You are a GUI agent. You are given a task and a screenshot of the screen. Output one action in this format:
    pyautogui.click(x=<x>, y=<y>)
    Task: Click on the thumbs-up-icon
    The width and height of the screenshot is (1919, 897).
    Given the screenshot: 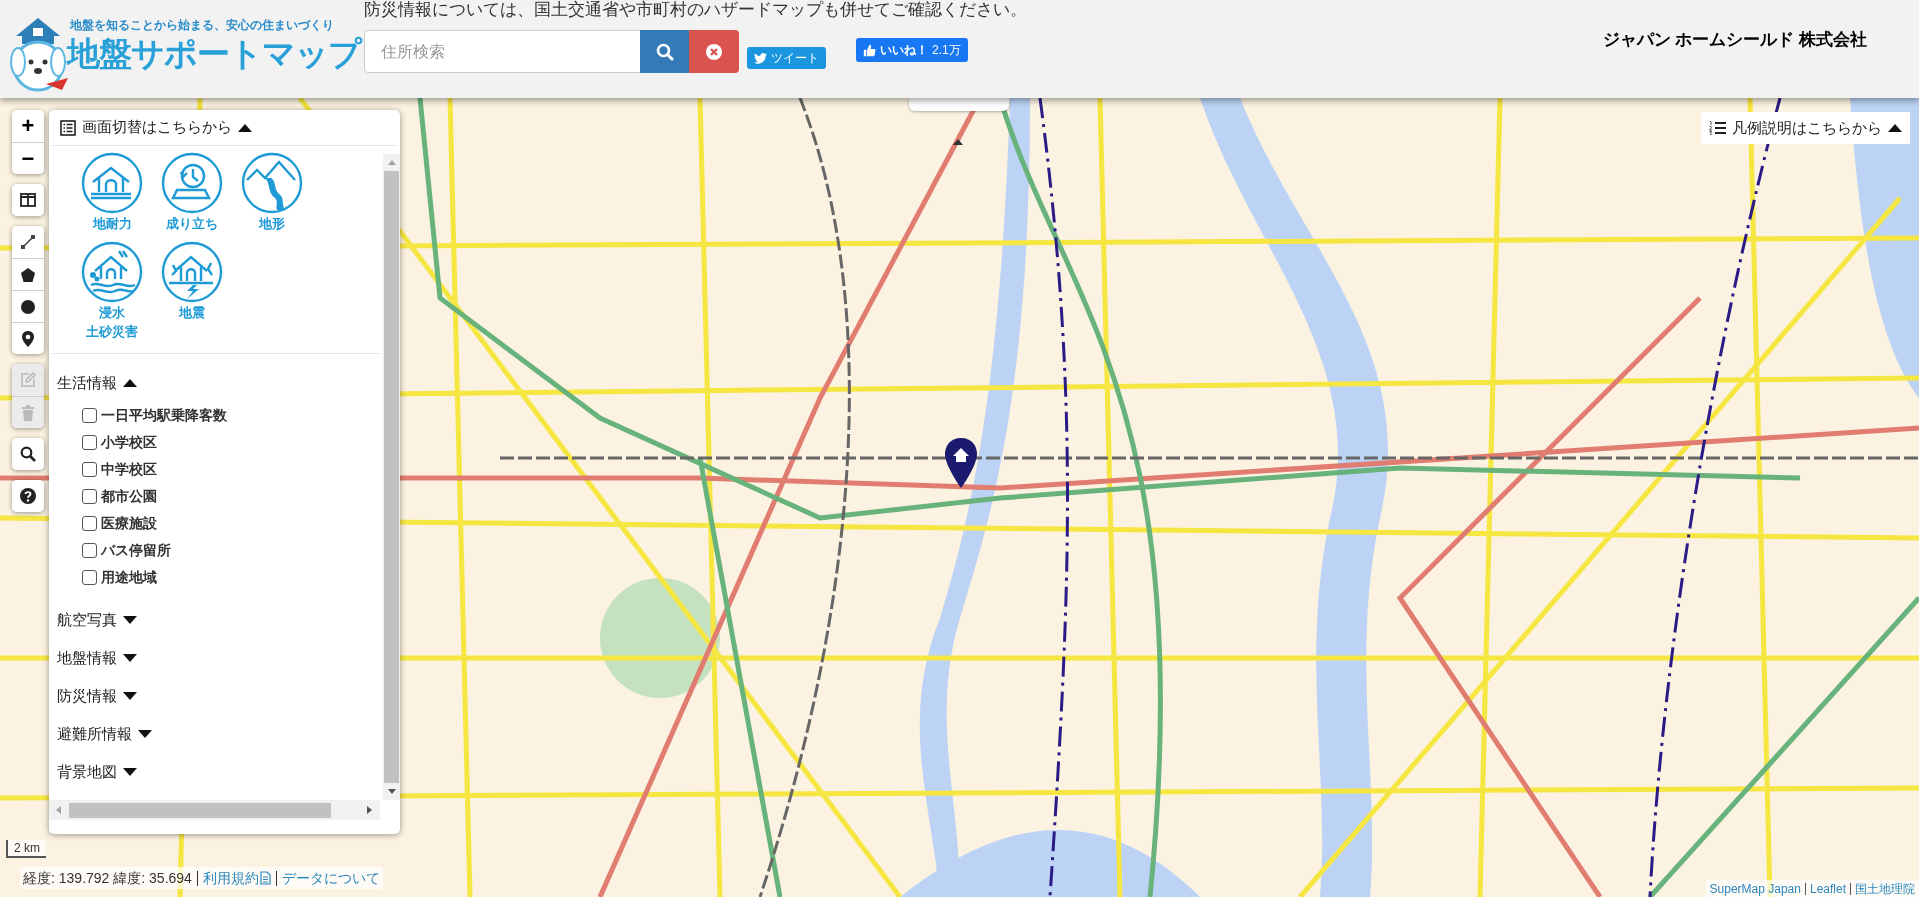 What is the action you would take?
    pyautogui.click(x=869, y=50)
    